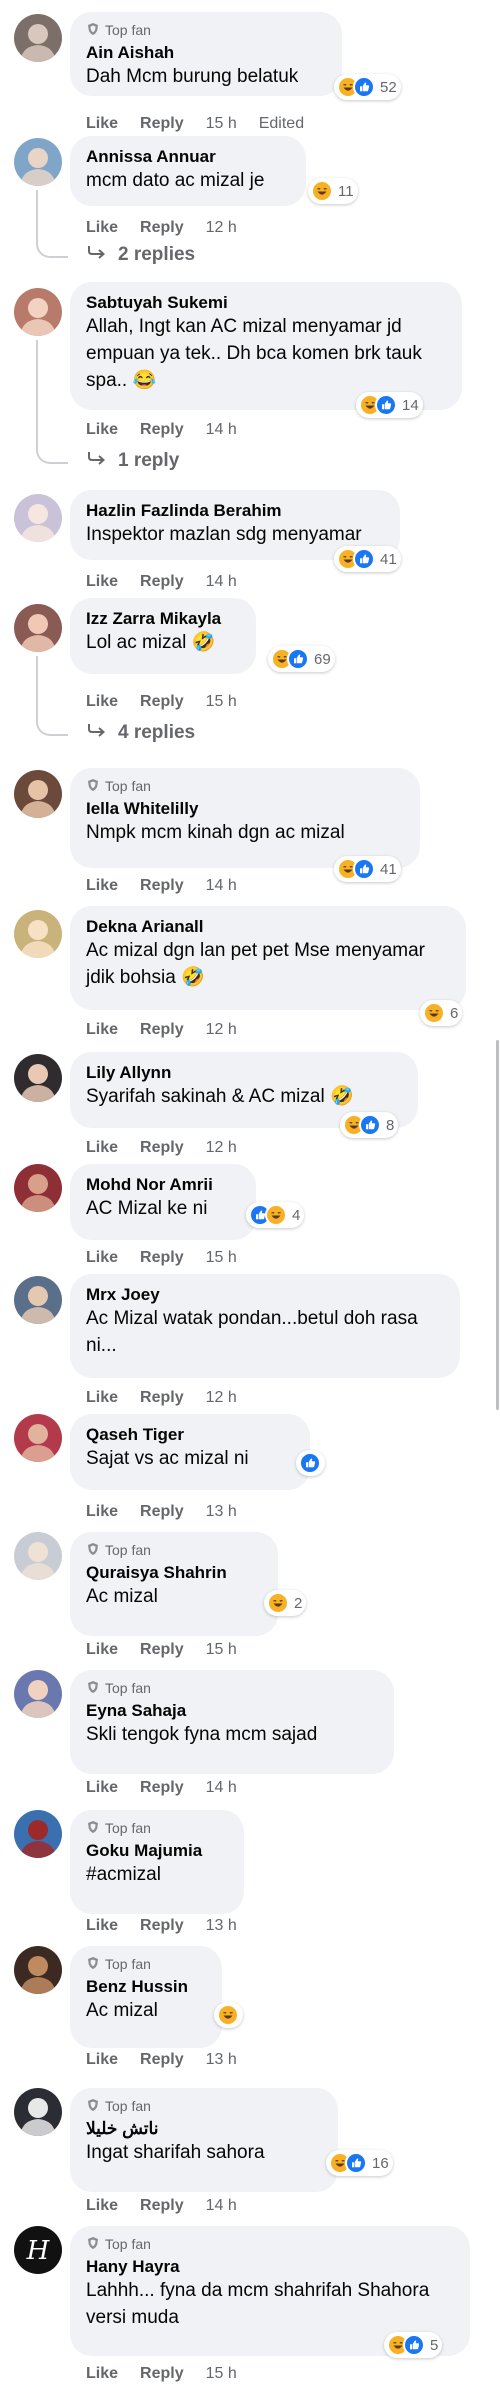  I want to click on commenter-name: ناتش خليلا, so click(204, 2128).